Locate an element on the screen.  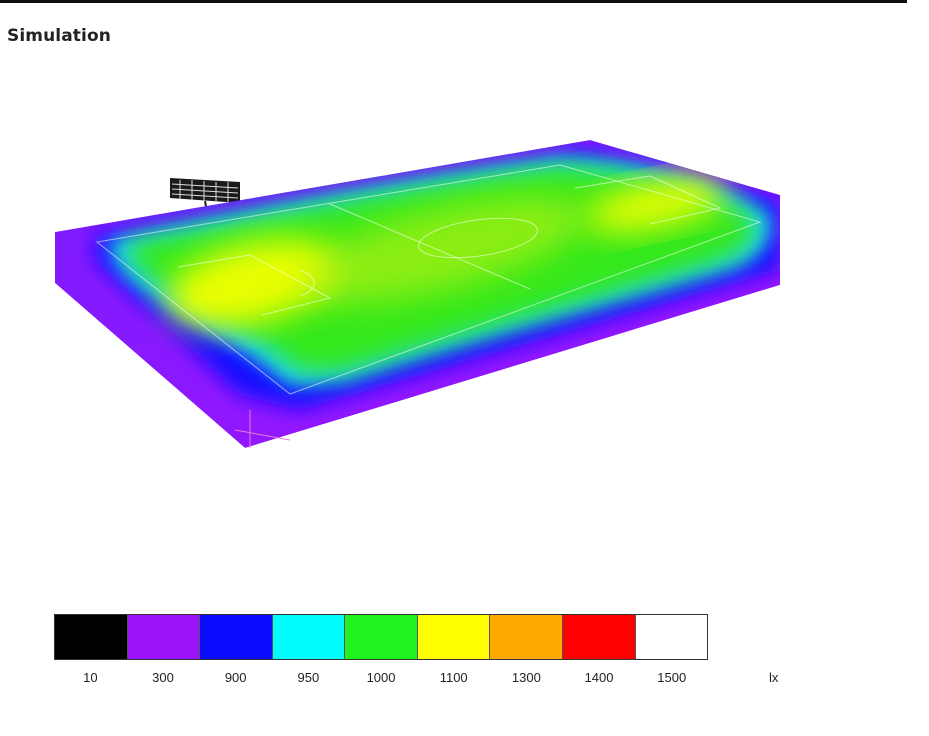
section-title: Simulation is located at coordinates (59, 36).